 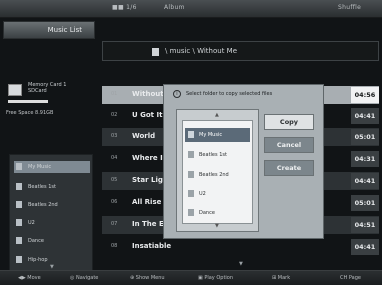 I want to click on cancel-button: Cancel, so click(x=289, y=145).